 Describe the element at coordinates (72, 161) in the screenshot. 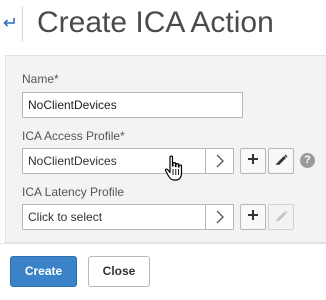

I see `access-profile-value: NoClientDevices` at that location.